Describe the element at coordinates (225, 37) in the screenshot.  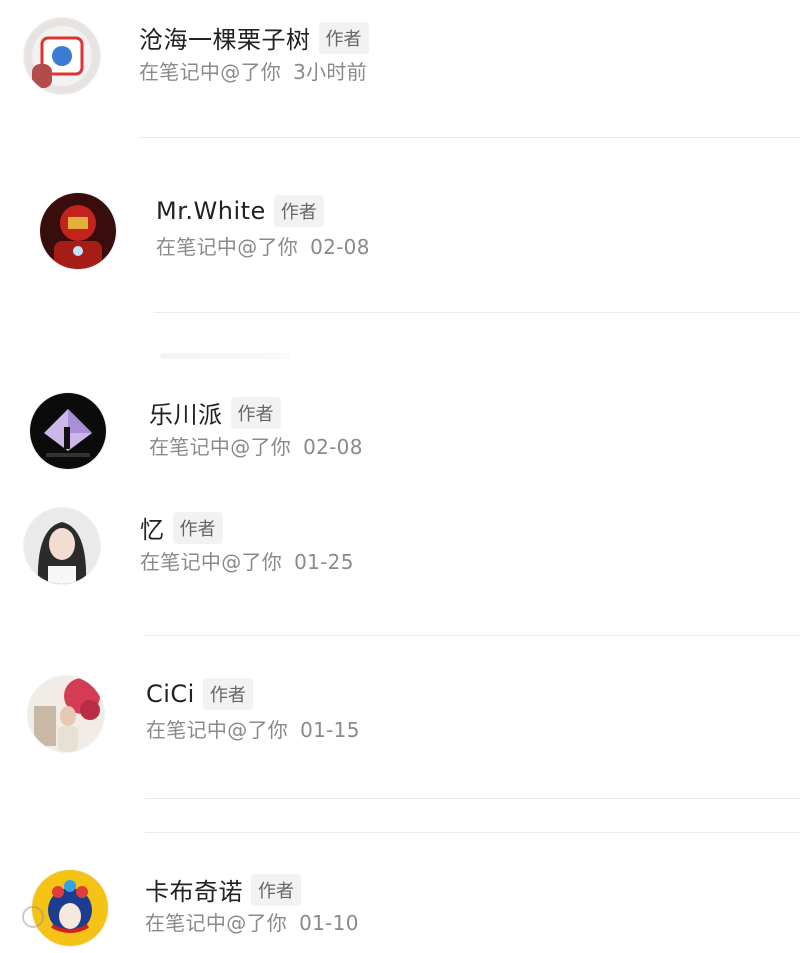
I see `user-name: 沧海一棵栗子树` at that location.